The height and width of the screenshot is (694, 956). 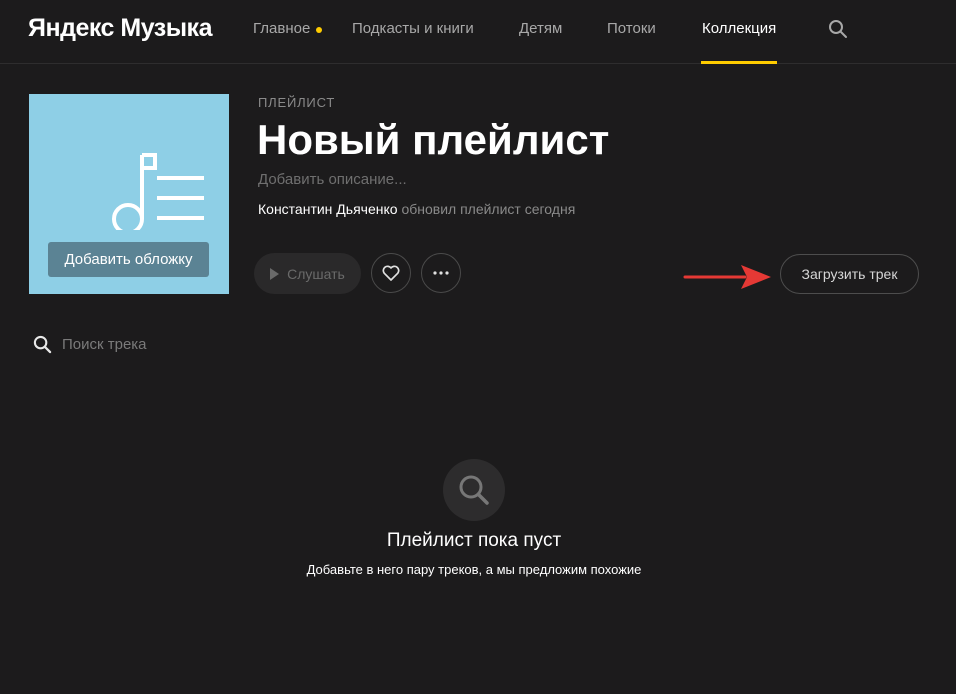 I want to click on listen-label: Слушать, so click(x=316, y=273).